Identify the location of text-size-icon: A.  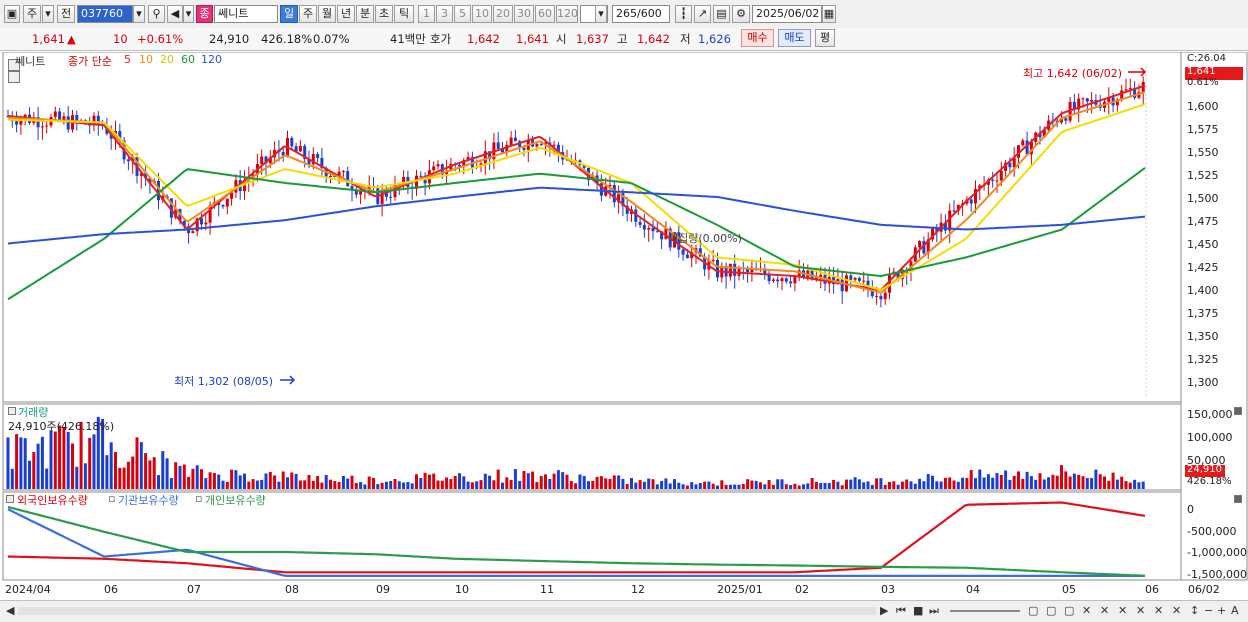
(1235, 611).